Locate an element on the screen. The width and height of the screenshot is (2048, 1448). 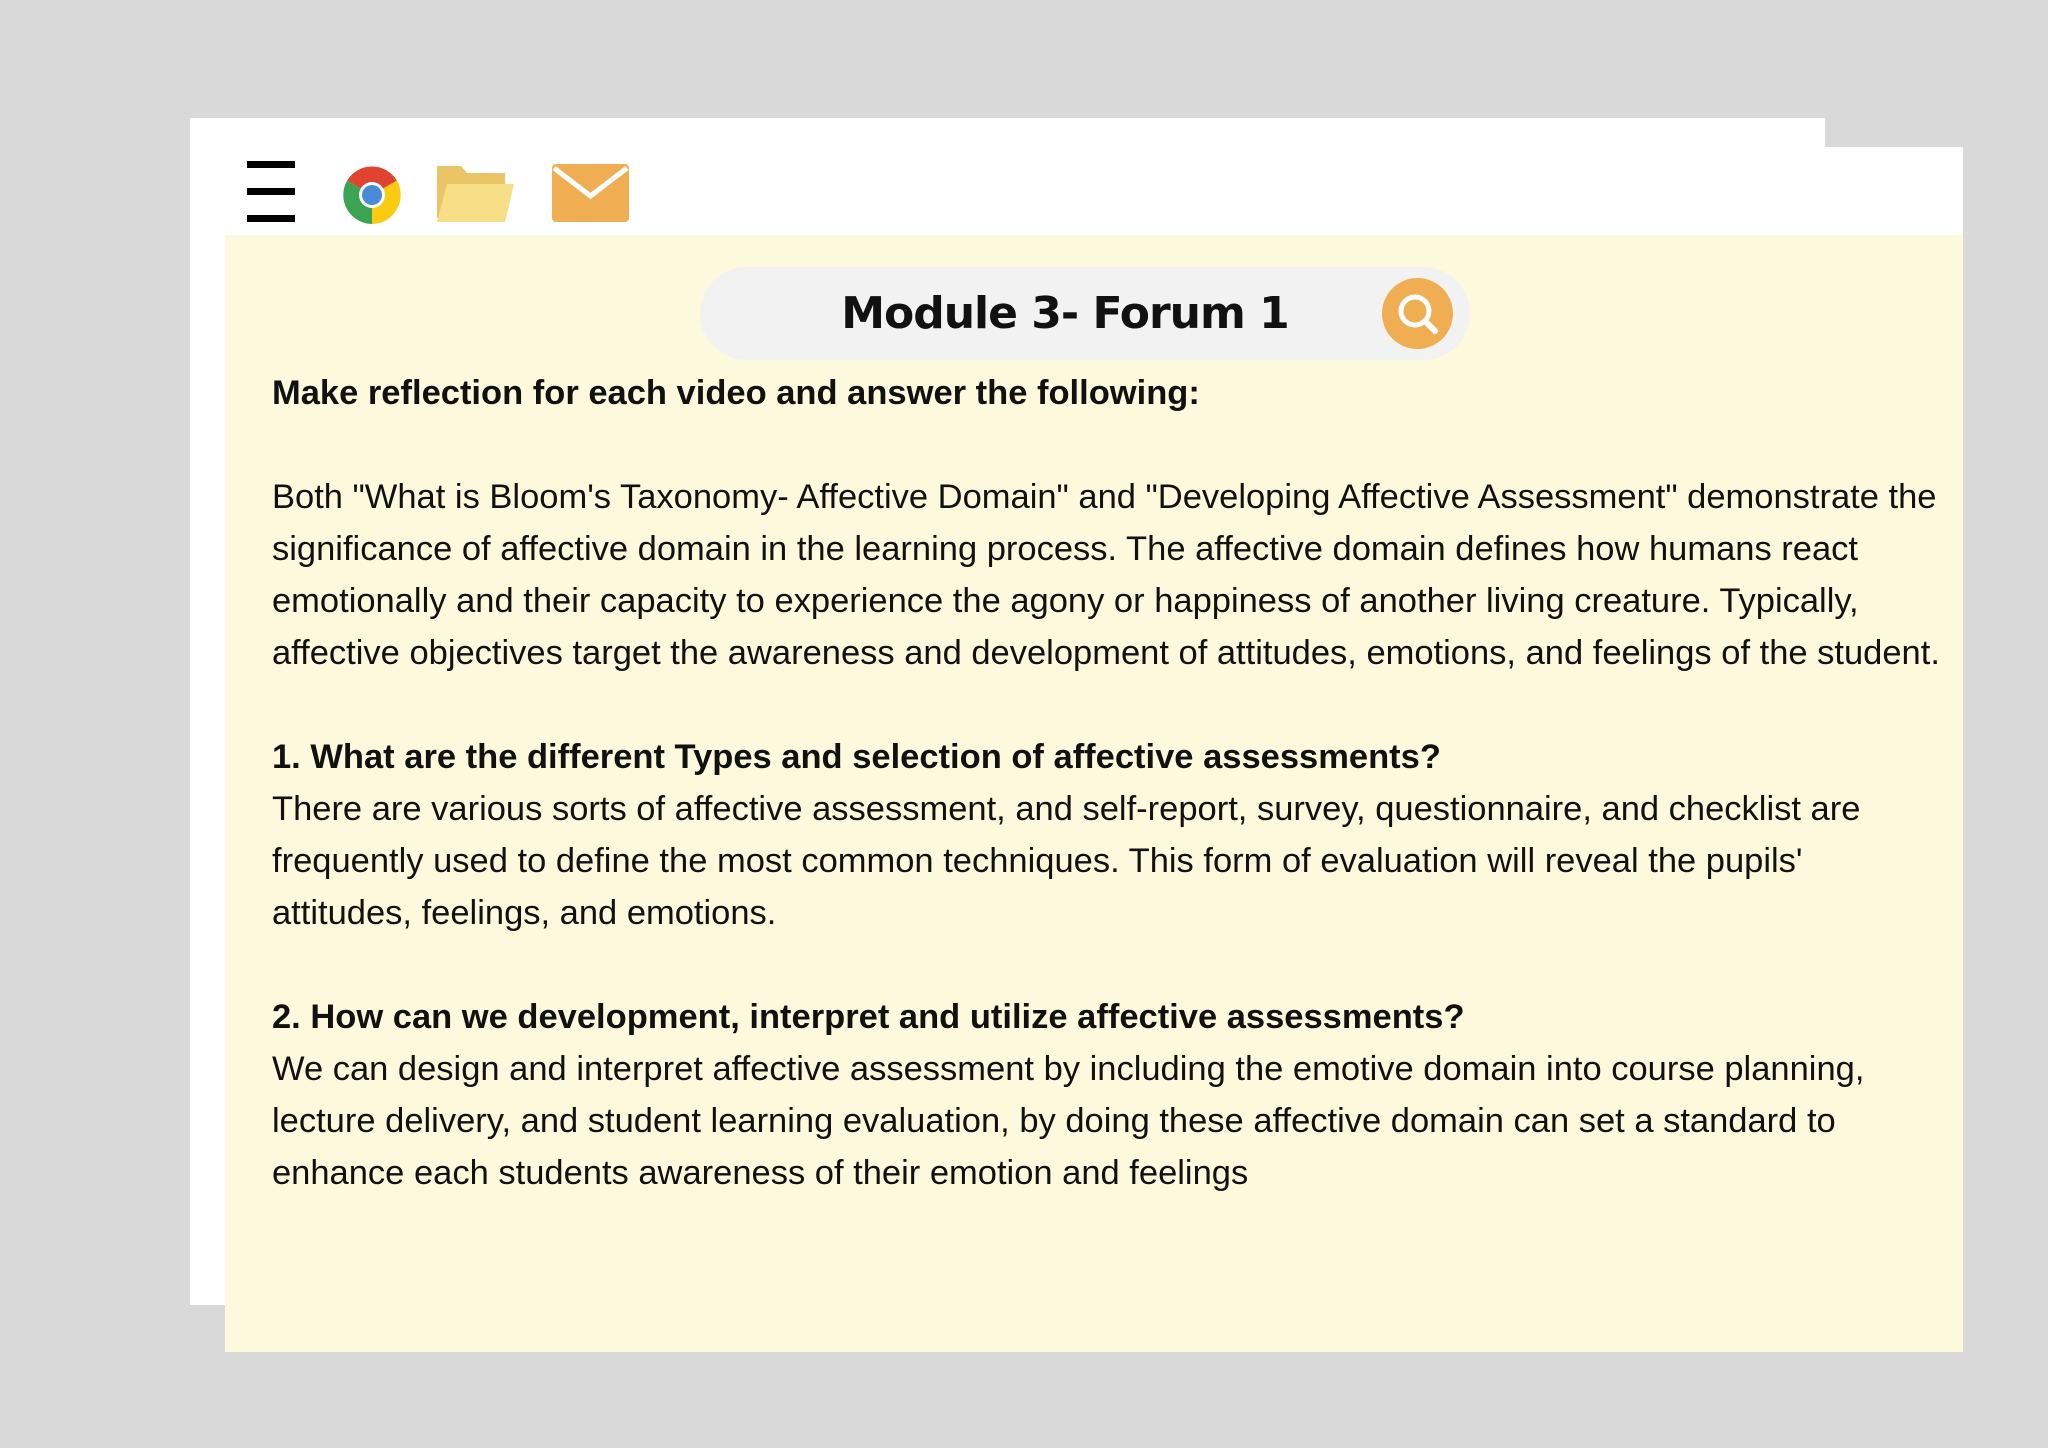
page-title: Module 3- Forum 1 is located at coordinates (1065, 313).